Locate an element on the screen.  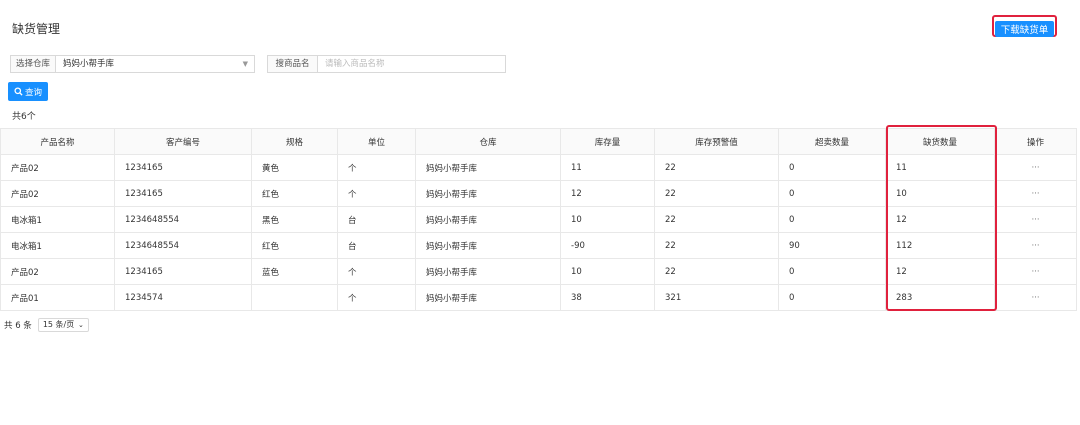
cell-spec: 黄色 is located at coordinates (294, 167).